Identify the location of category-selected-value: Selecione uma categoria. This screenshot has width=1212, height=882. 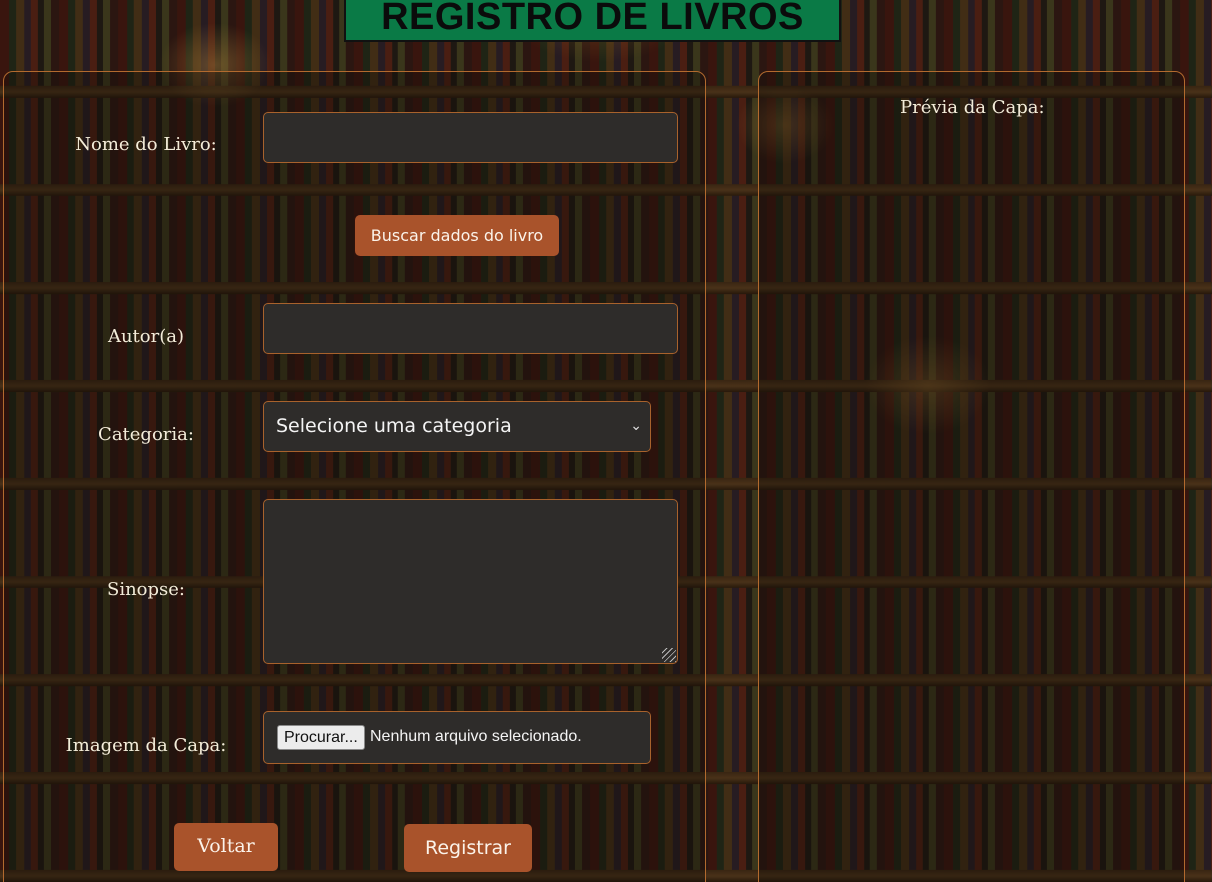
(394, 426).